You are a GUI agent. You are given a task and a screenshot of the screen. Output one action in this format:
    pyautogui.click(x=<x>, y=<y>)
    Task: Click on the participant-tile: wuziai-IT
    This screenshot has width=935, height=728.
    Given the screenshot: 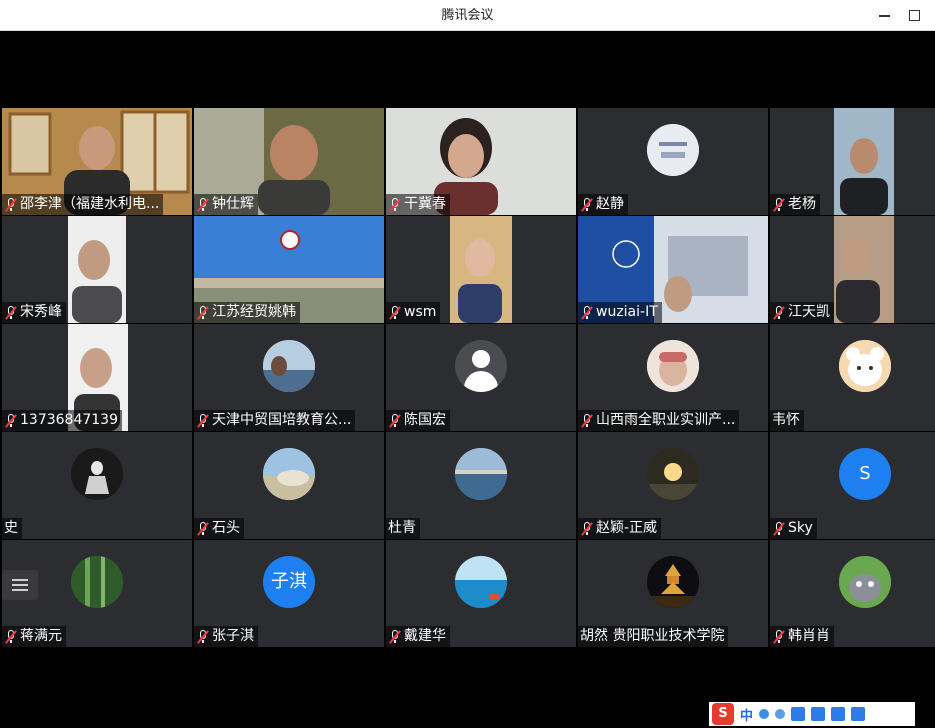 What is the action you would take?
    pyautogui.click(x=673, y=269)
    